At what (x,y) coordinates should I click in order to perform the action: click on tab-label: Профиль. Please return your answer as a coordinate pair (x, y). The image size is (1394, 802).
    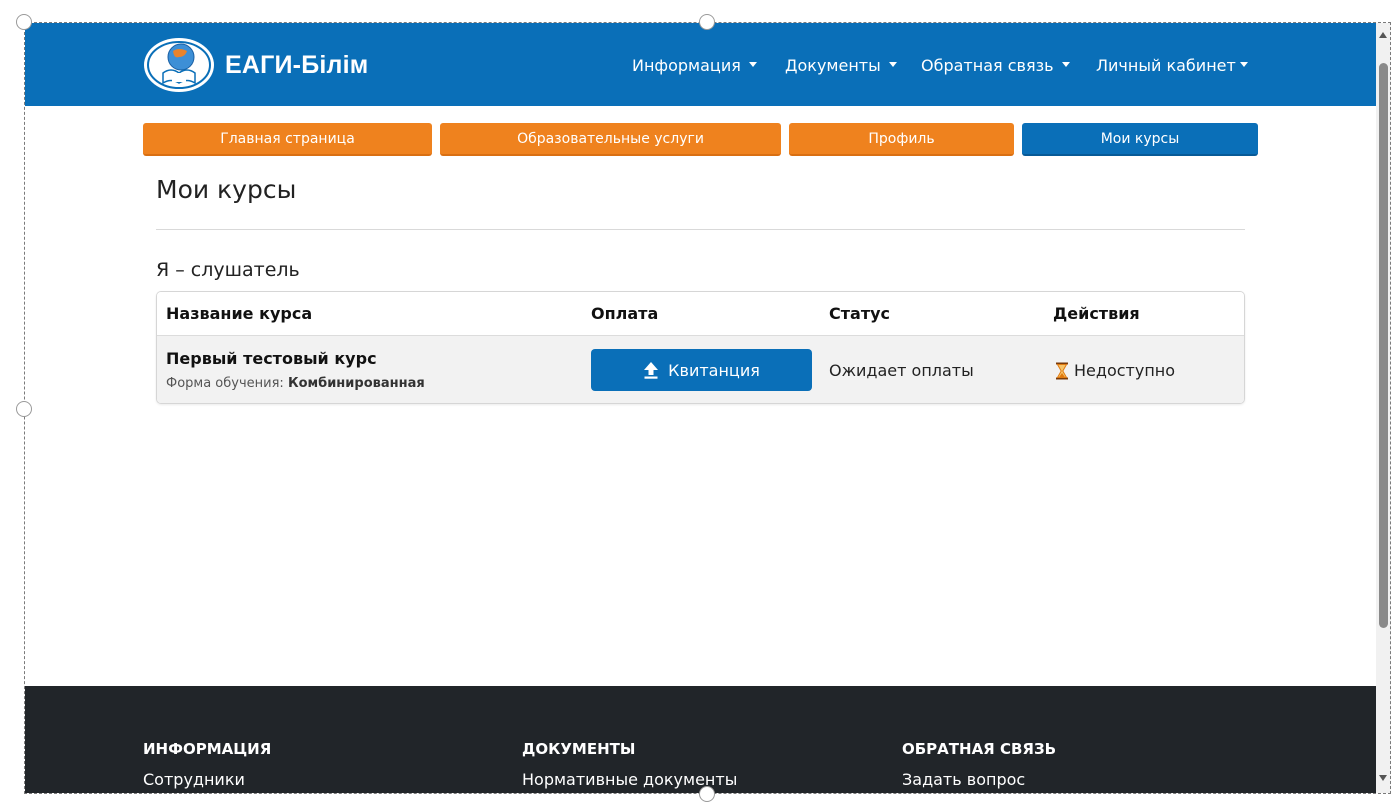
    Looking at the image, I should click on (901, 138).